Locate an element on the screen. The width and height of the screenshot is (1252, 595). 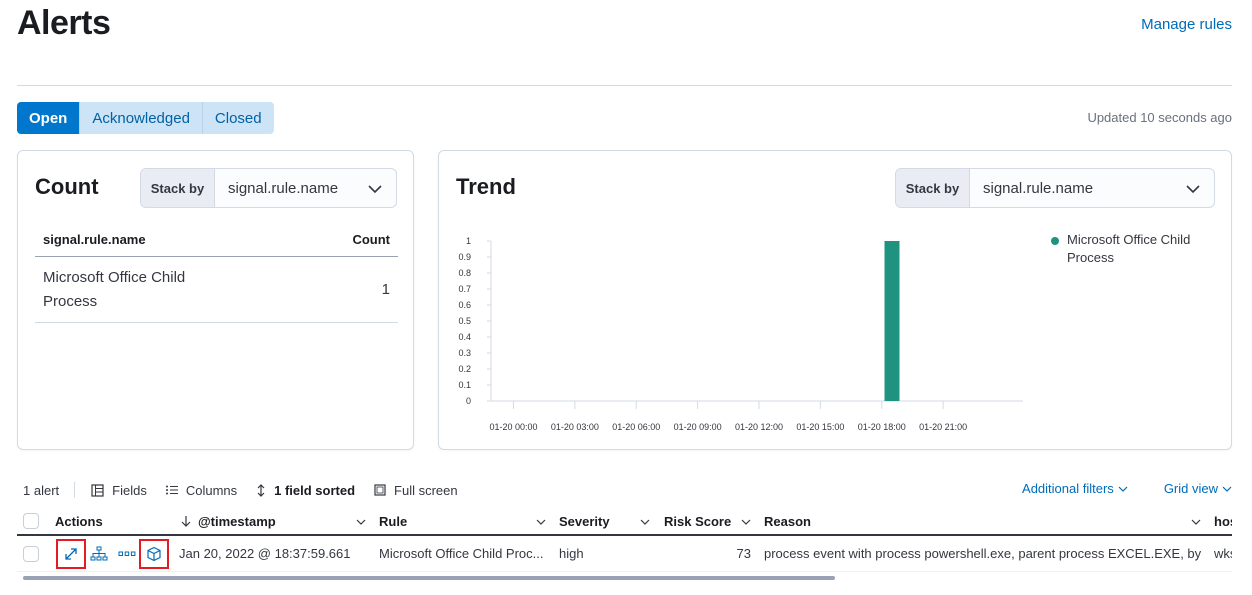
sort-icon is located at coordinates (261, 490).